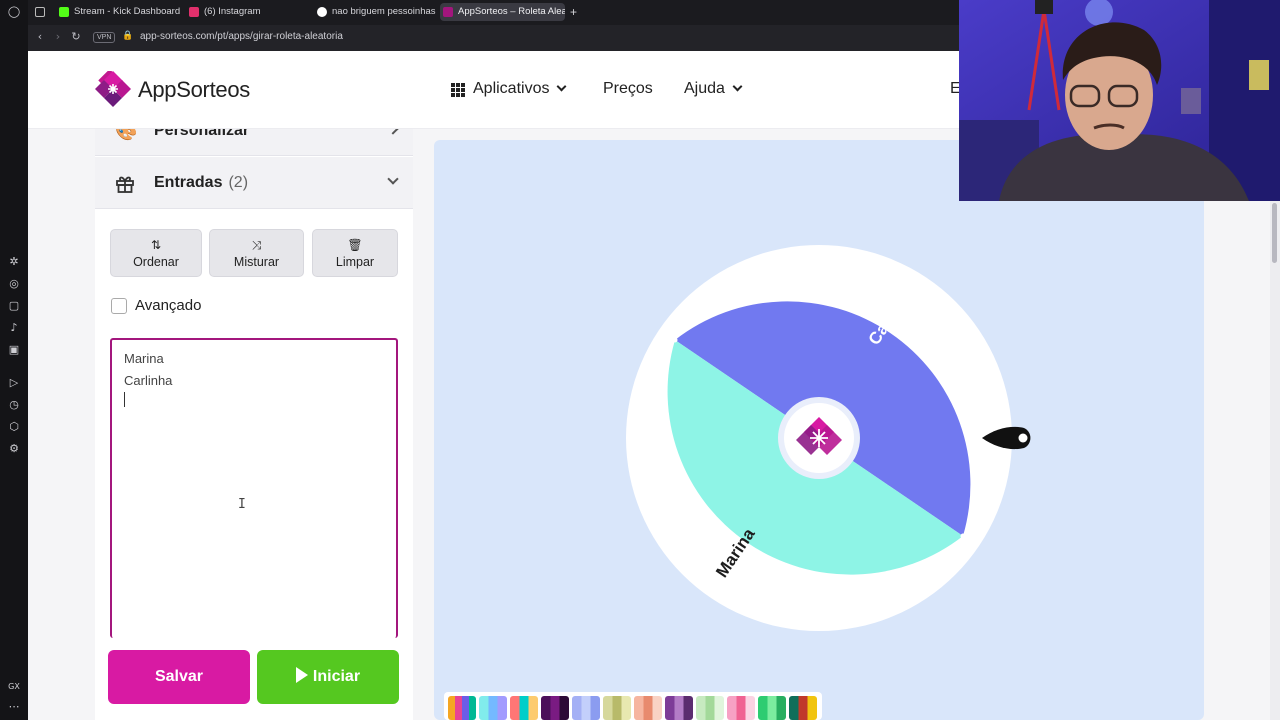  I want to click on entries-section-header: Entradas (2), so click(254, 183).